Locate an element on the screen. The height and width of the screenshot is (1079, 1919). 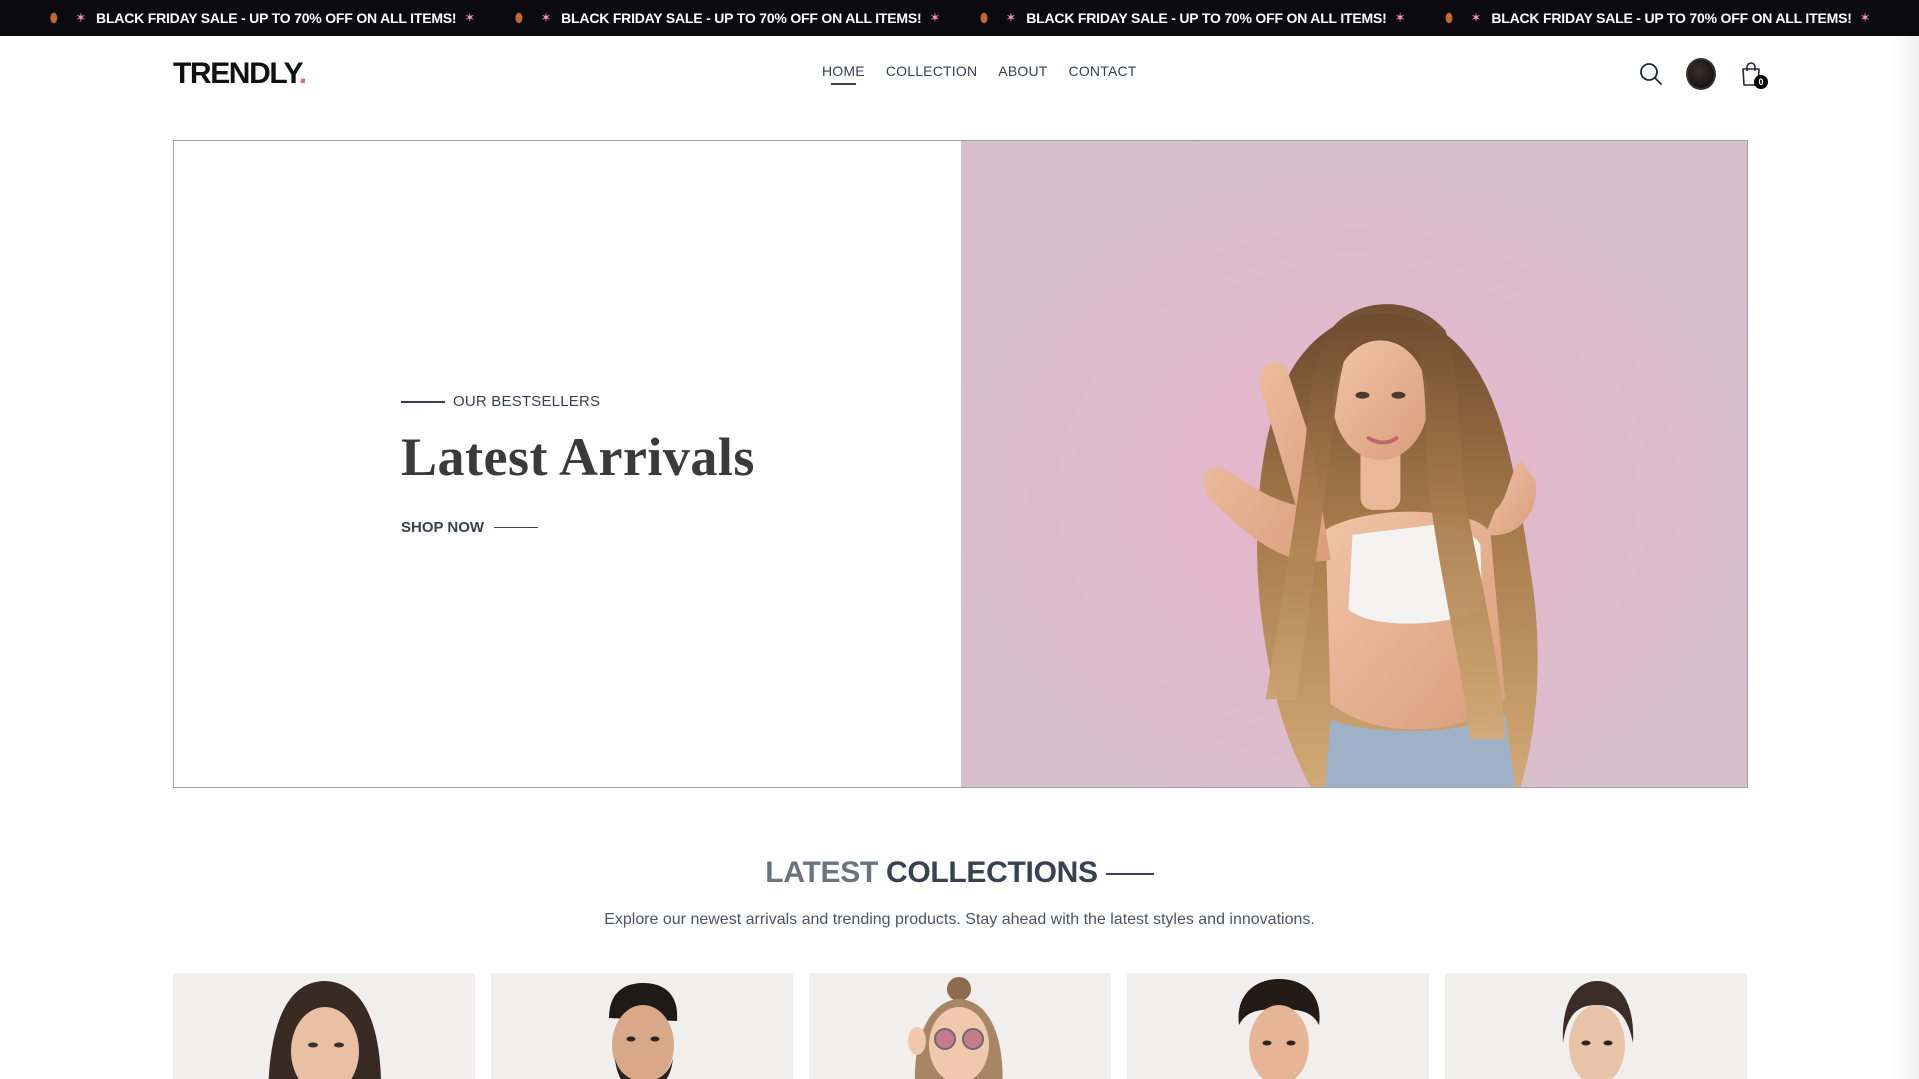
site-header: TRENDLY. HOME COLLECTION ABOUT CONTACT 0 is located at coordinates (959, 88).